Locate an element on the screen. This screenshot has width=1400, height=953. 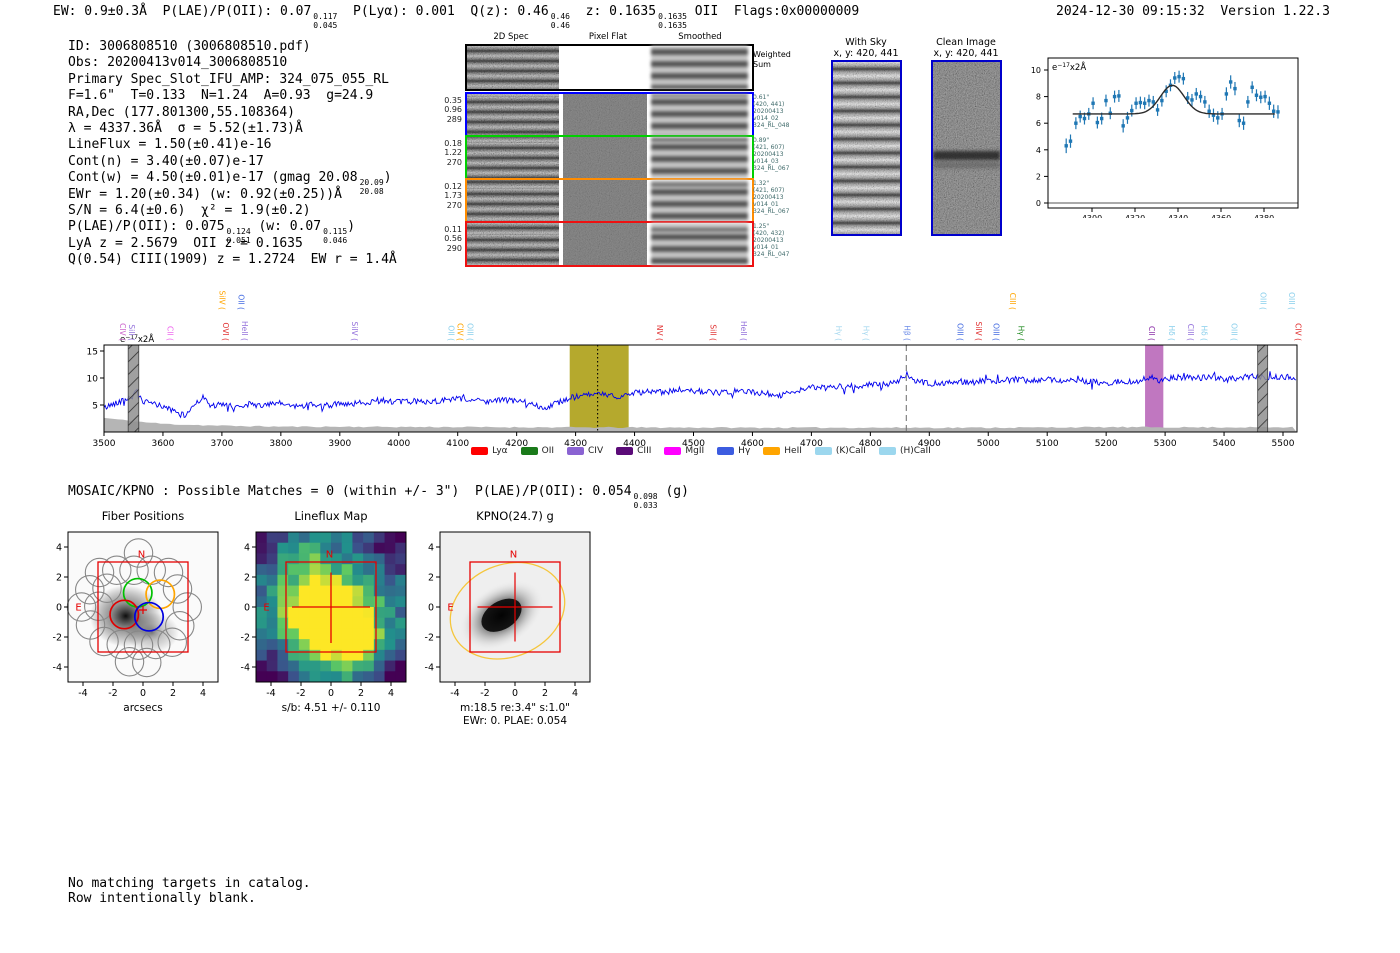
error-envelope is located at coordinates (700, 424).